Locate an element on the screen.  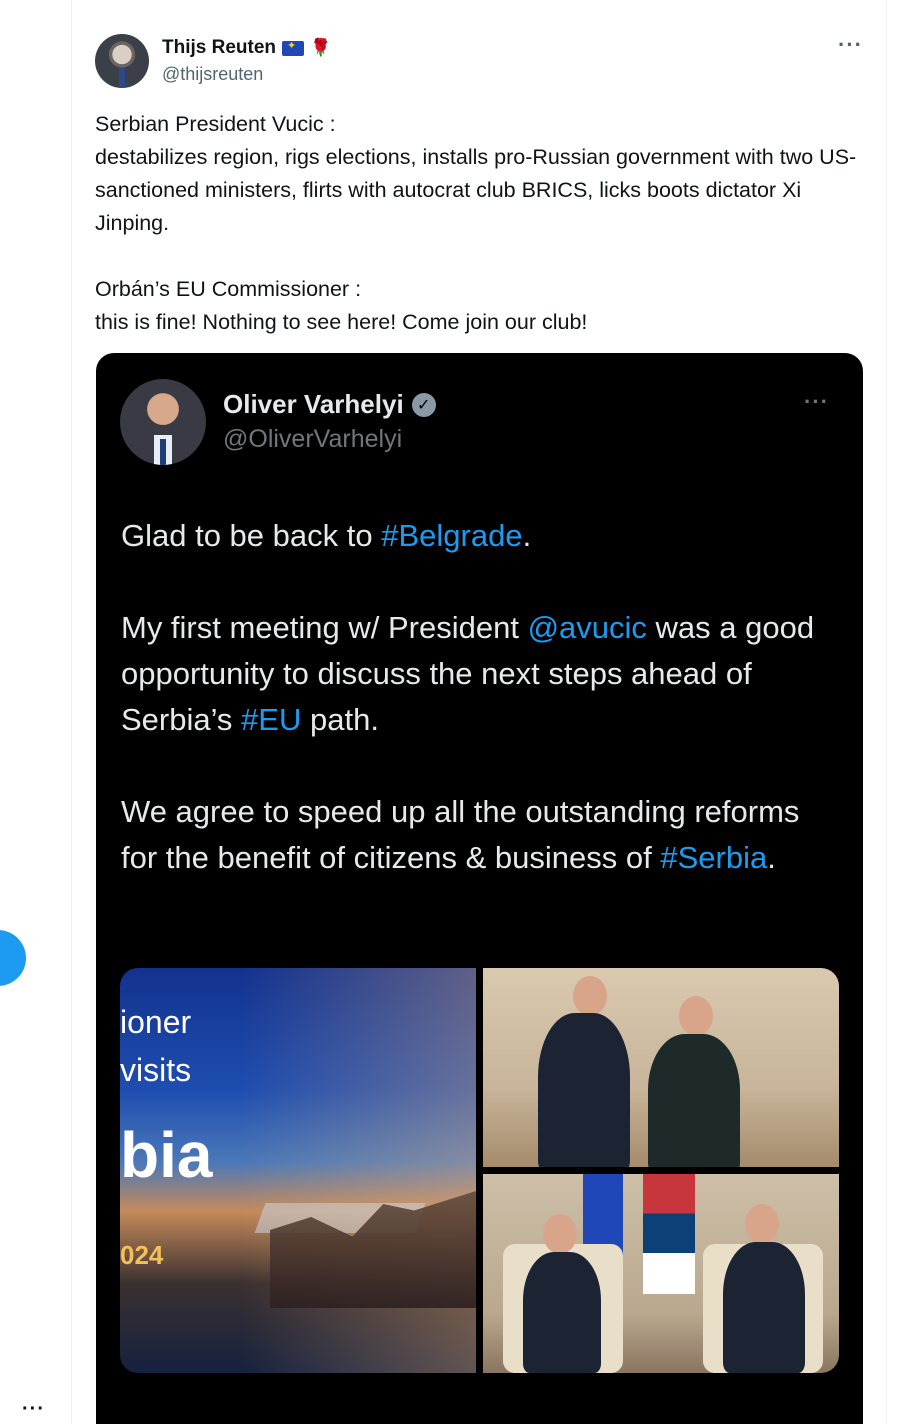
author-name: Thijs Reuten is located at coordinates (219, 48).